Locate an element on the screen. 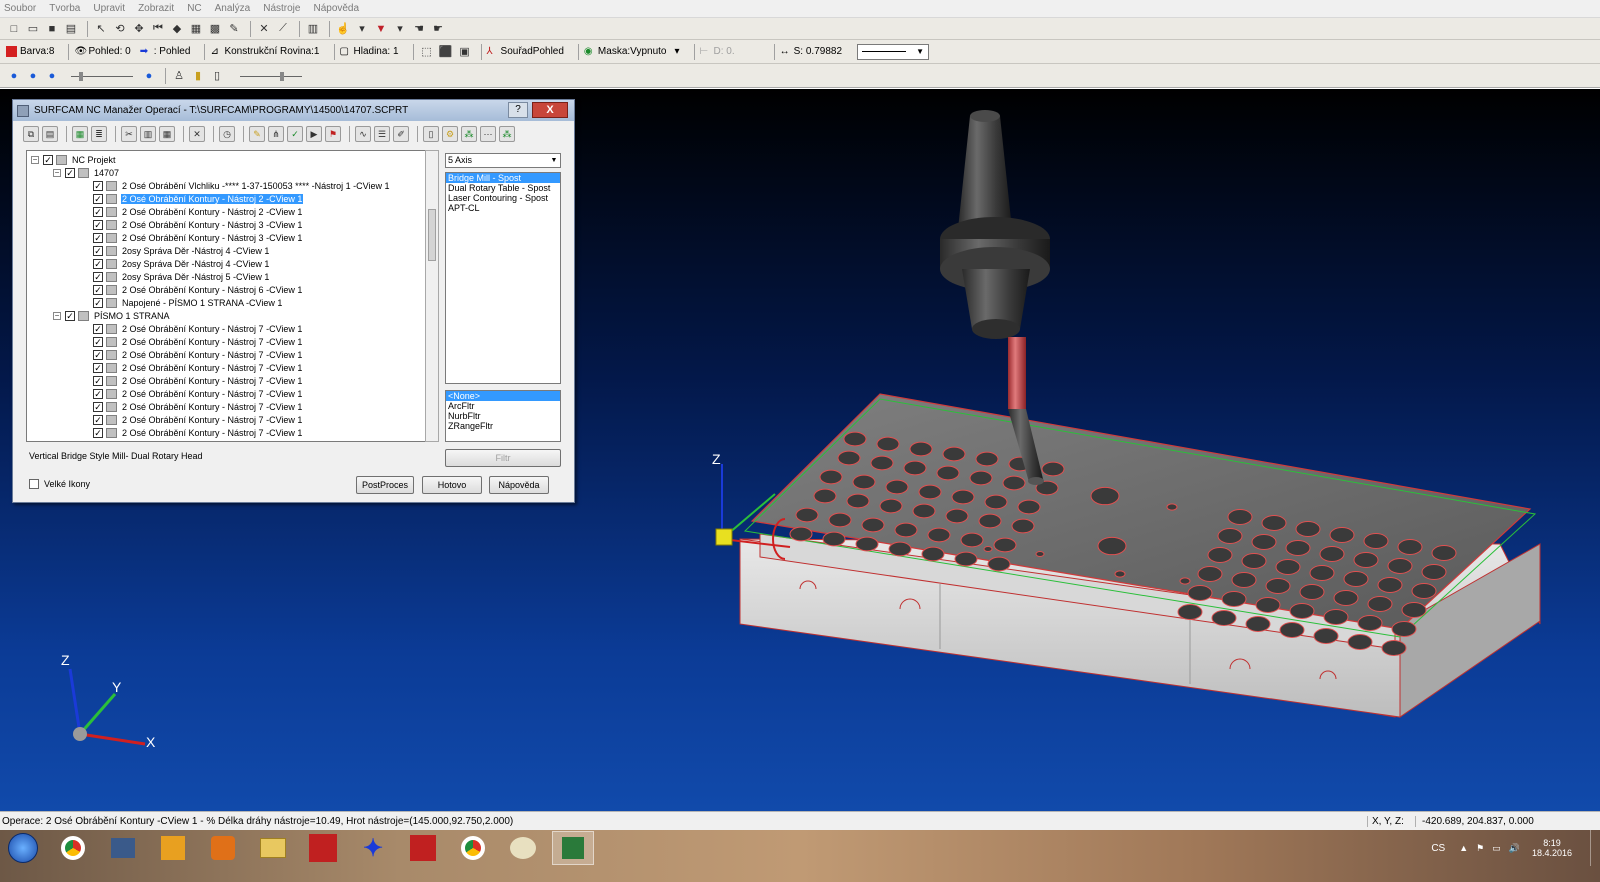 This screenshot has height=882, width=1600. paste-icon: ▤ is located at coordinates (50, 134).